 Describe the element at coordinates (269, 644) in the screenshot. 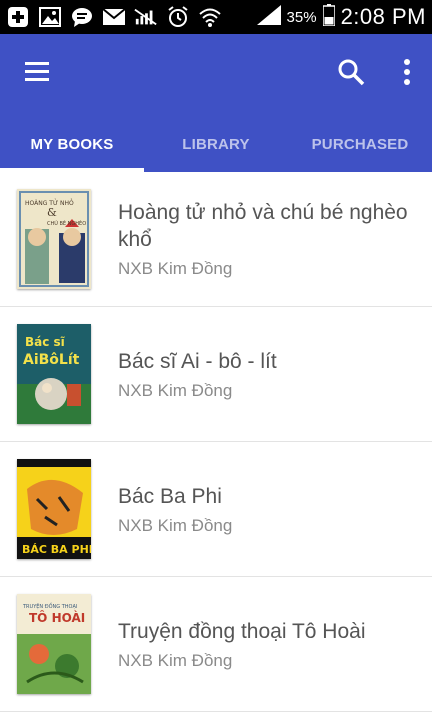

I see `book-meta: Truyện đồng thoại Tô Hoài NXB Kim Đồng` at that location.